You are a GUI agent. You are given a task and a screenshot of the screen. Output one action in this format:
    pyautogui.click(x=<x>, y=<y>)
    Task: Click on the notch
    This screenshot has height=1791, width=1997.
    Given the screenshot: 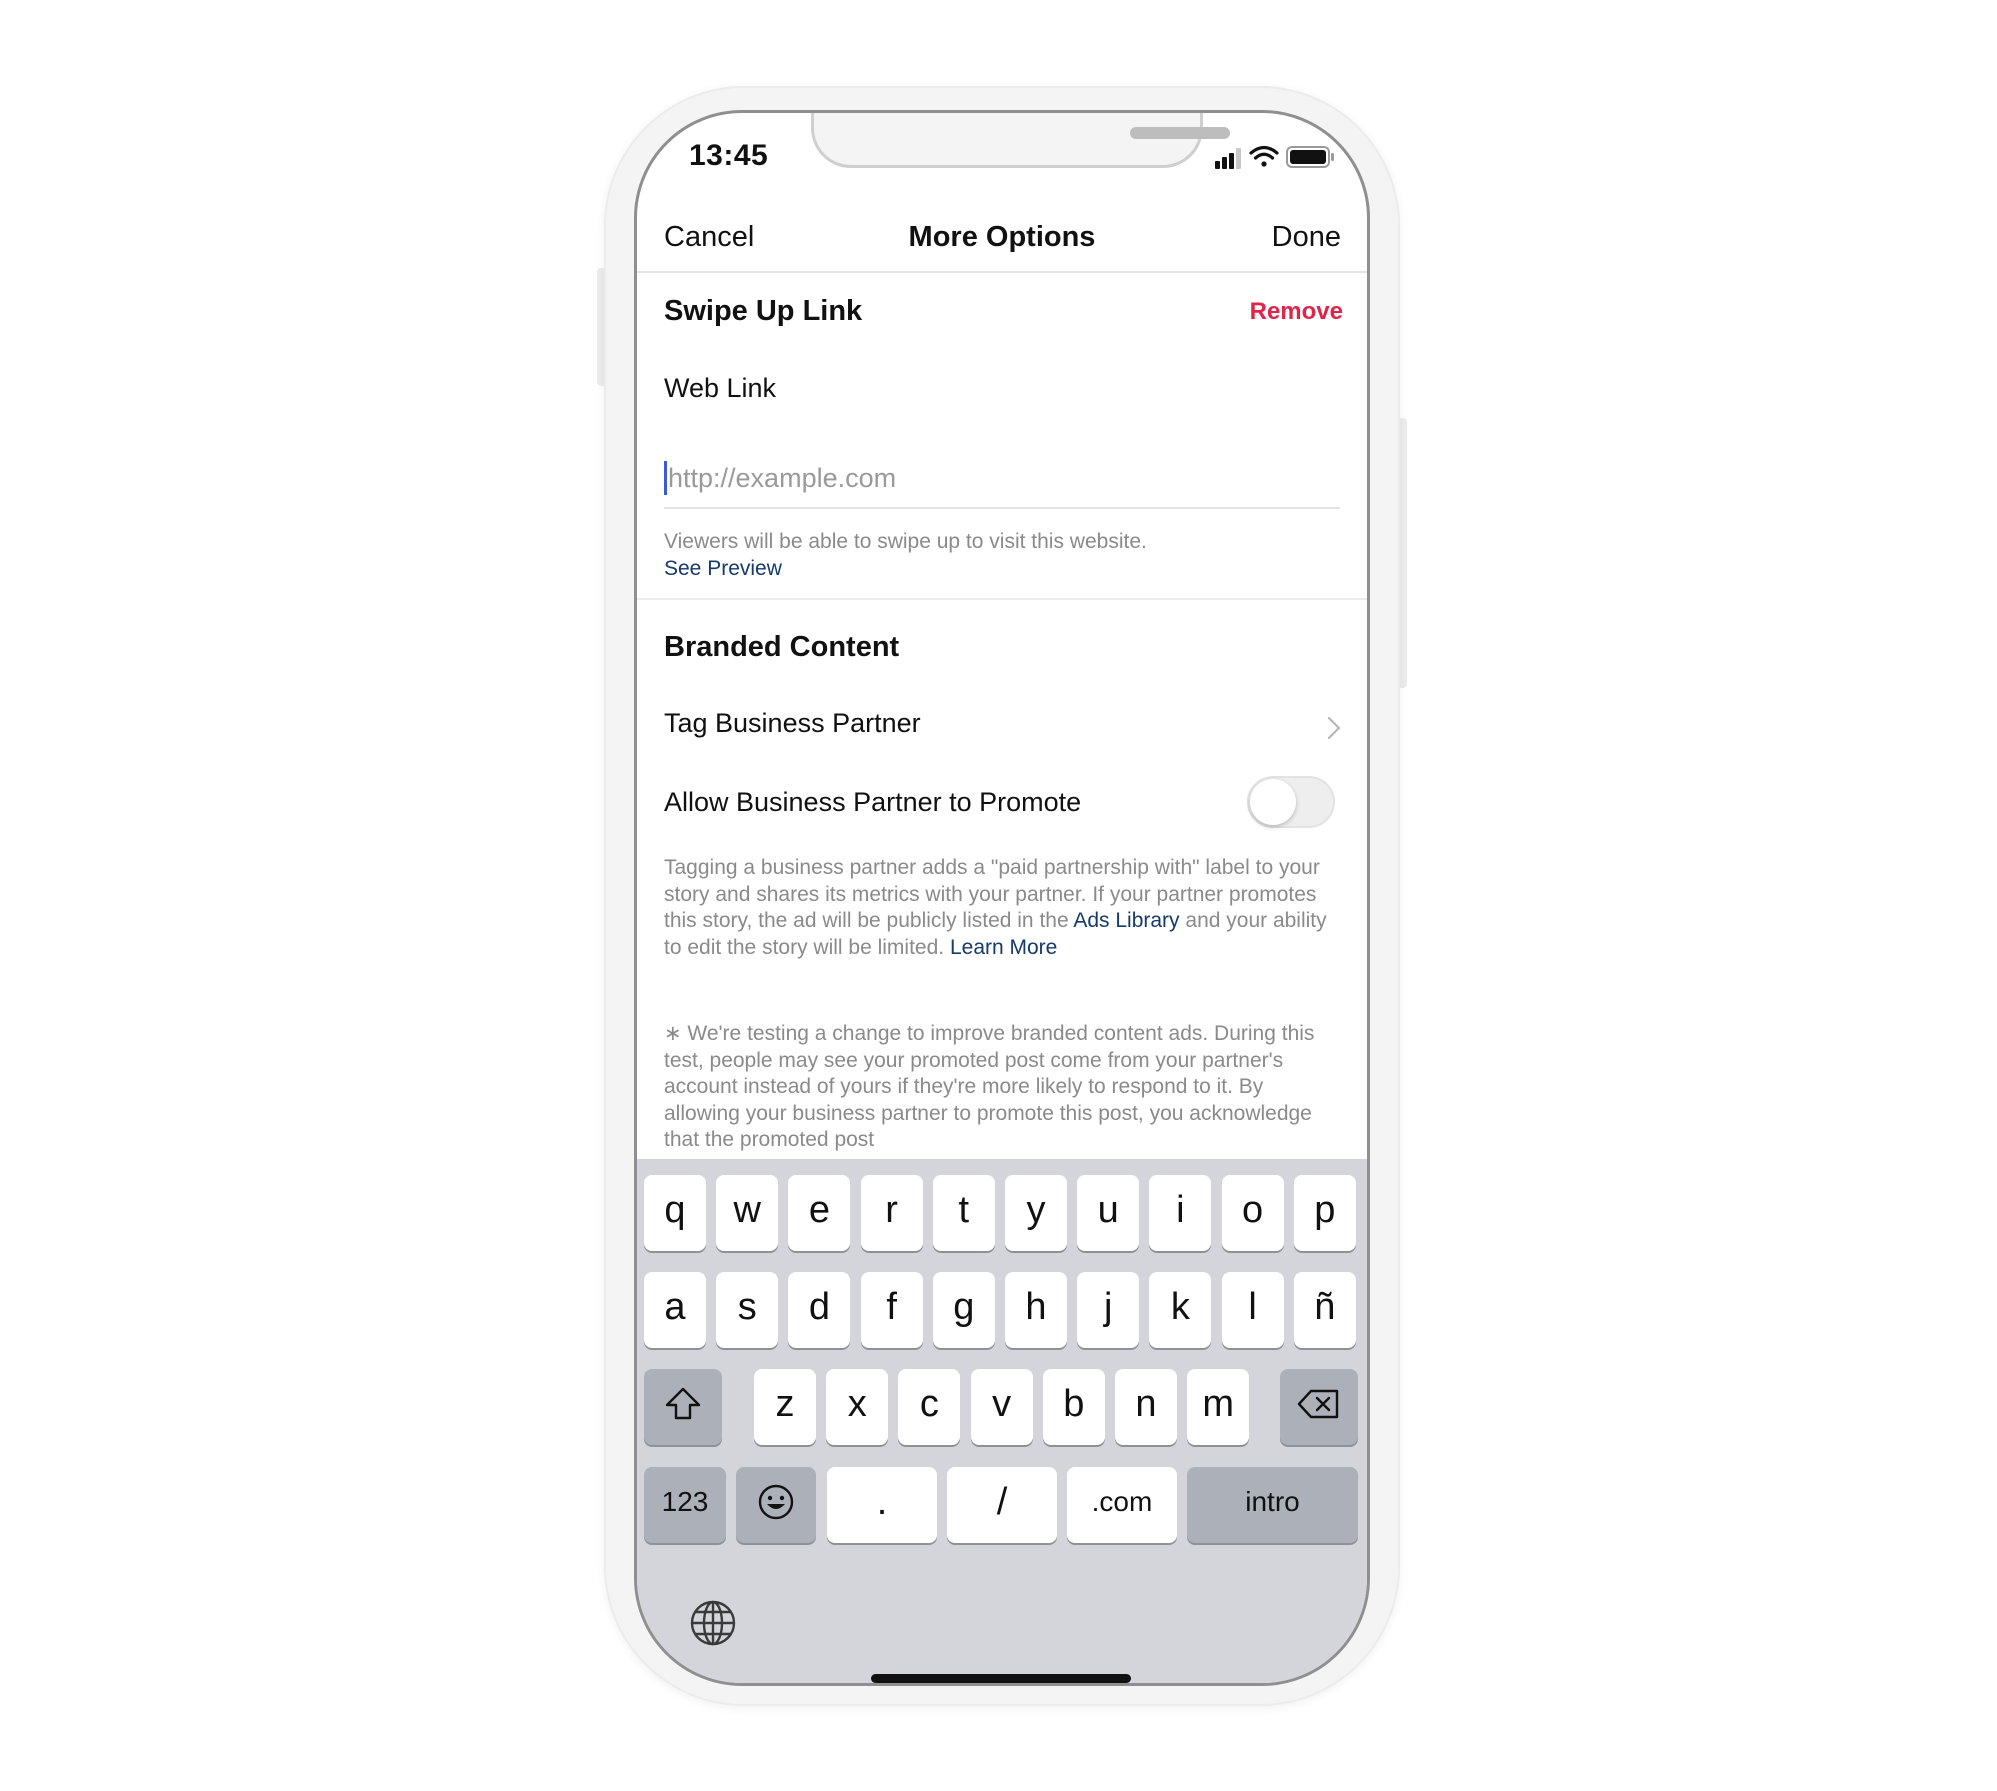 What is the action you would take?
    pyautogui.click(x=1020, y=140)
    